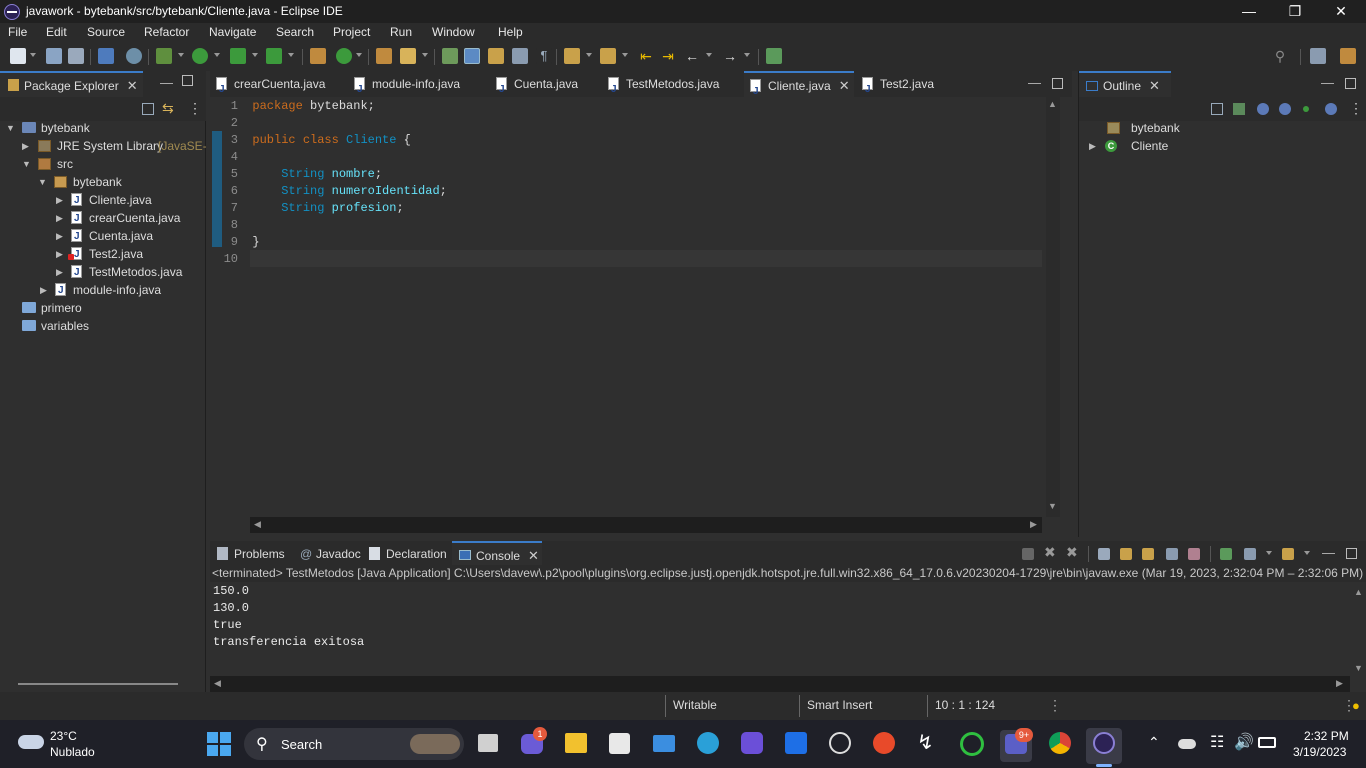  What do you see at coordinates (415, 87) in the screenshot?
I see `tab-module-info: module-info.java` at bounding box center [415, 87].